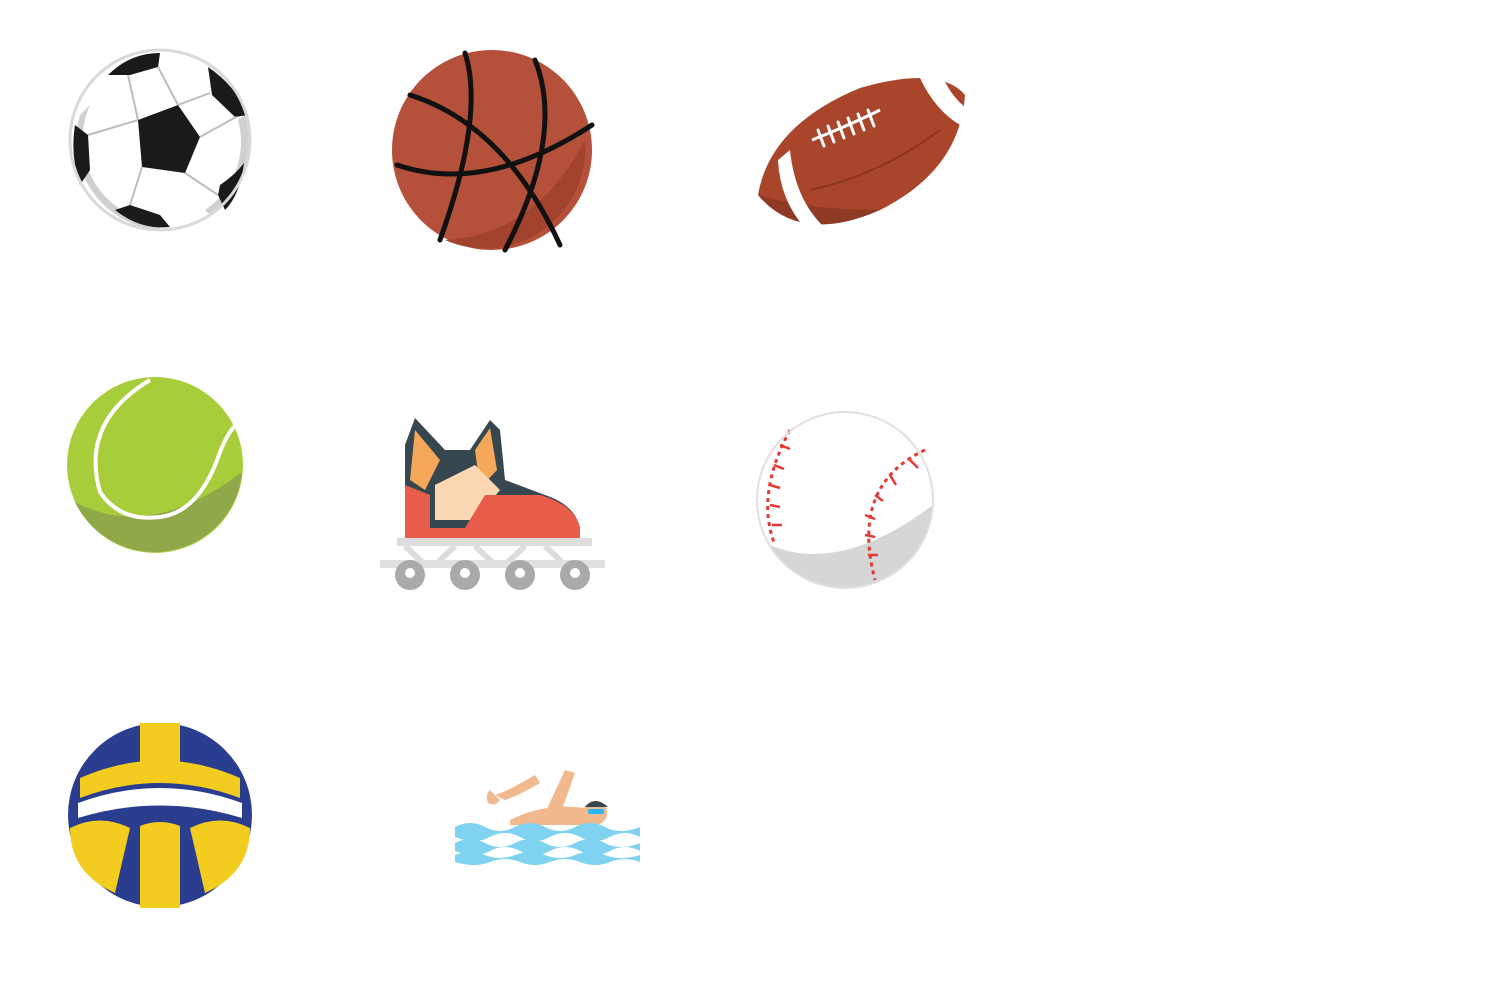  What do you see at coordinates (160, 140) in the screenshot?
I see `soccer-ball-icon` at bounding box center [160, 140].